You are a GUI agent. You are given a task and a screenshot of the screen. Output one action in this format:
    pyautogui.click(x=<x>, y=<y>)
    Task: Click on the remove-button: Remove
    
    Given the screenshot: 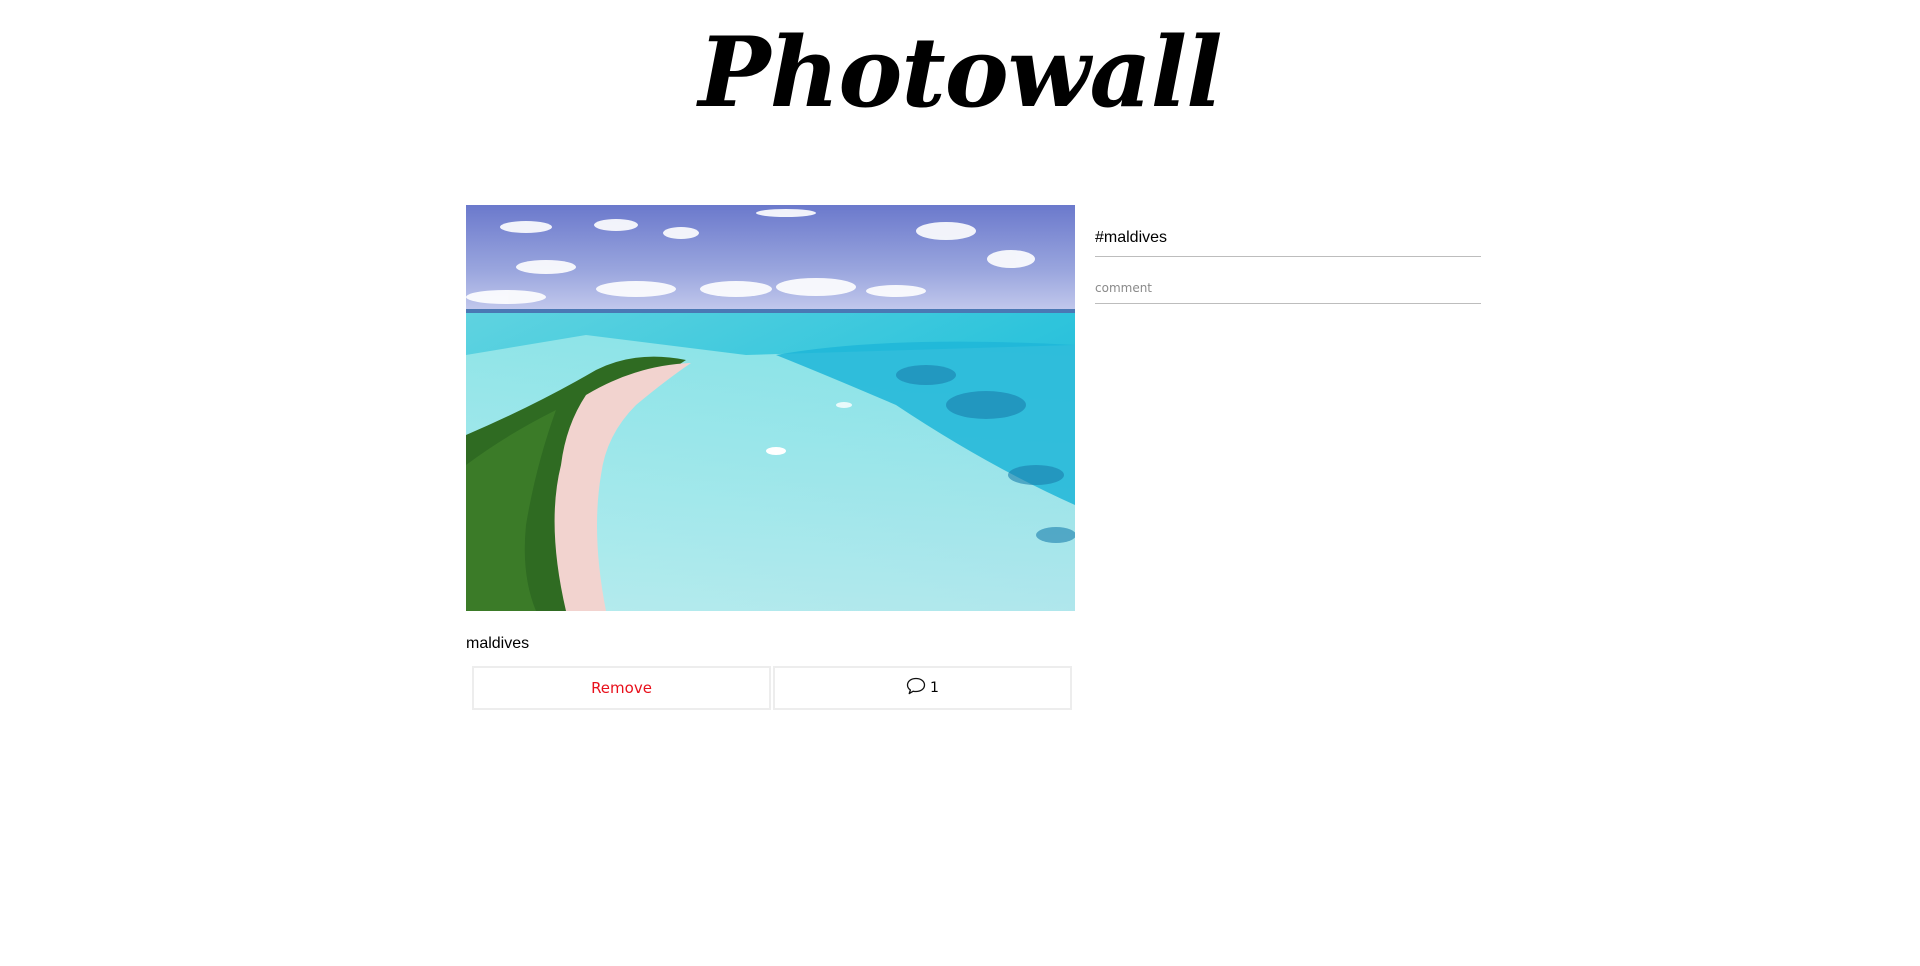 What is the action you would take?
    pyautogui.click(x=621, y=688)
    